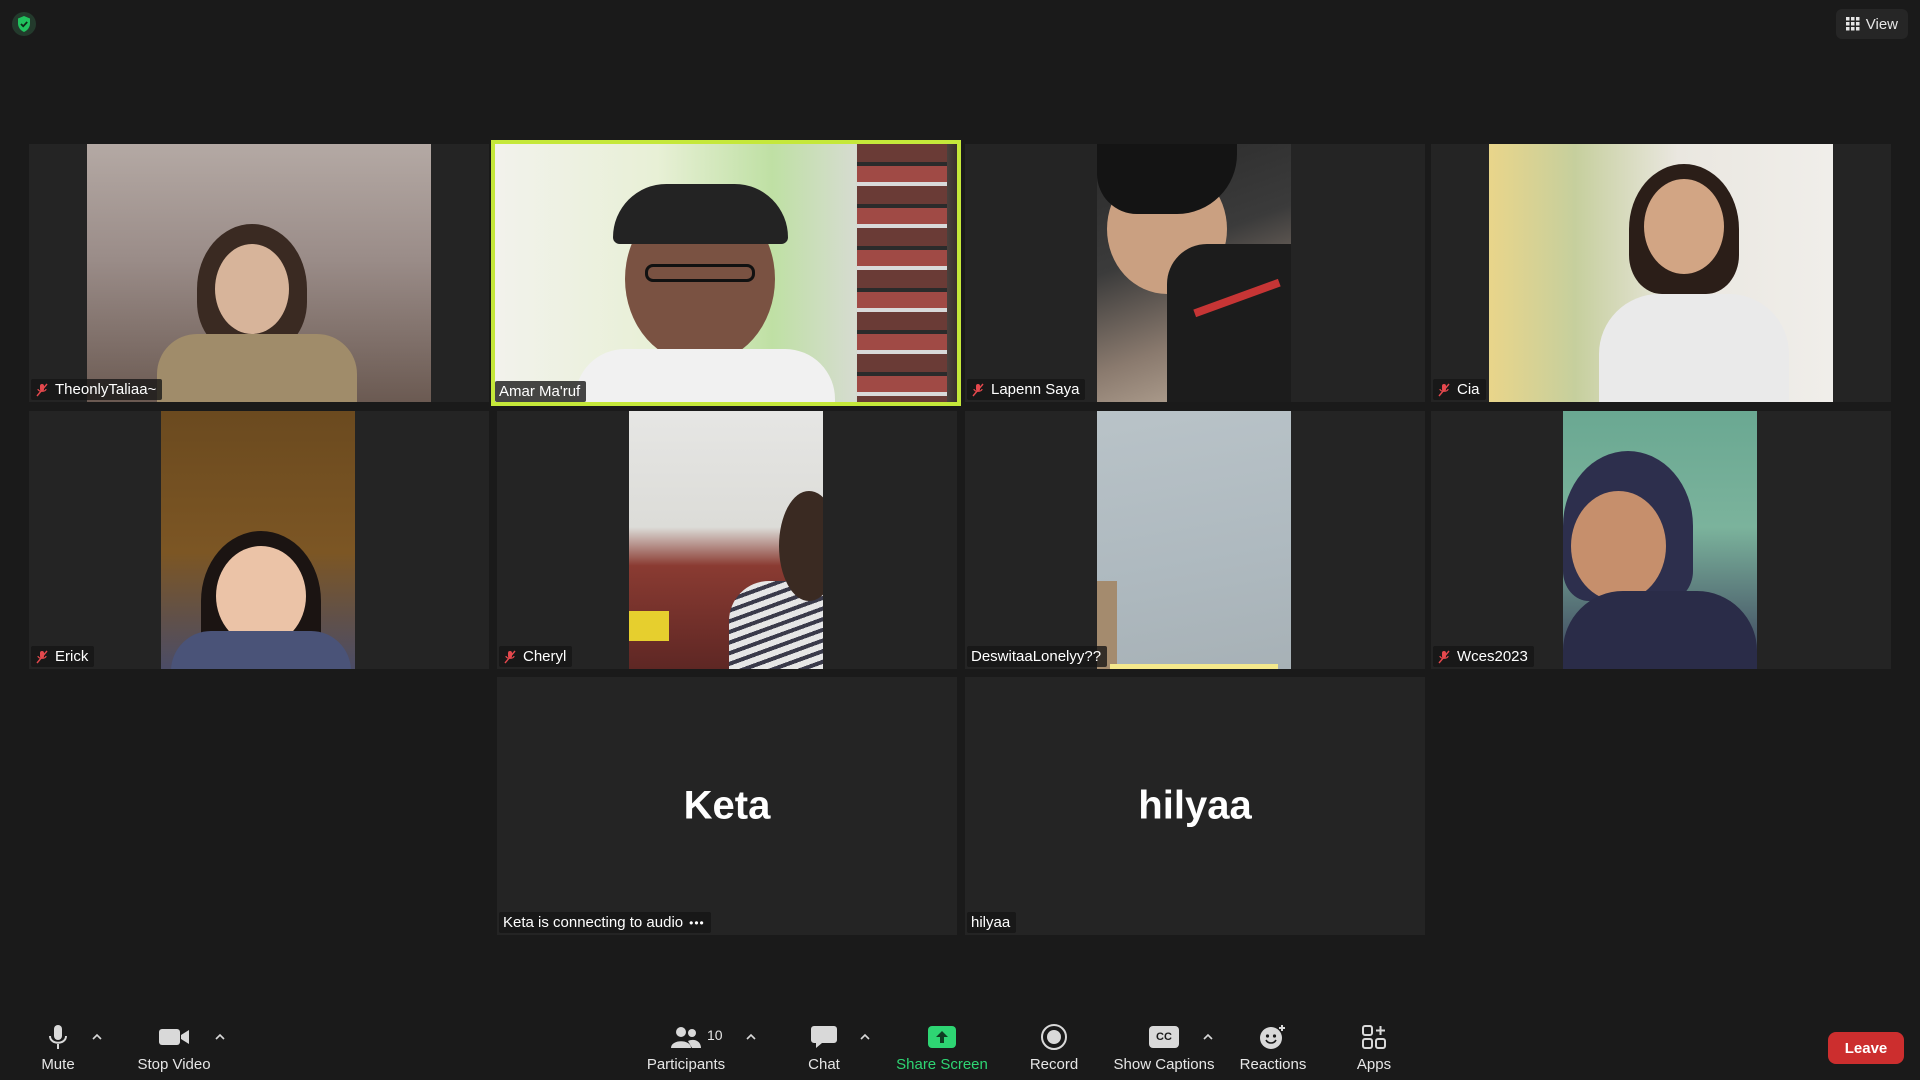  Describe the element at coordinates (220, 1037) in the screenshot. I see `video-options-caret-icon` at that location.